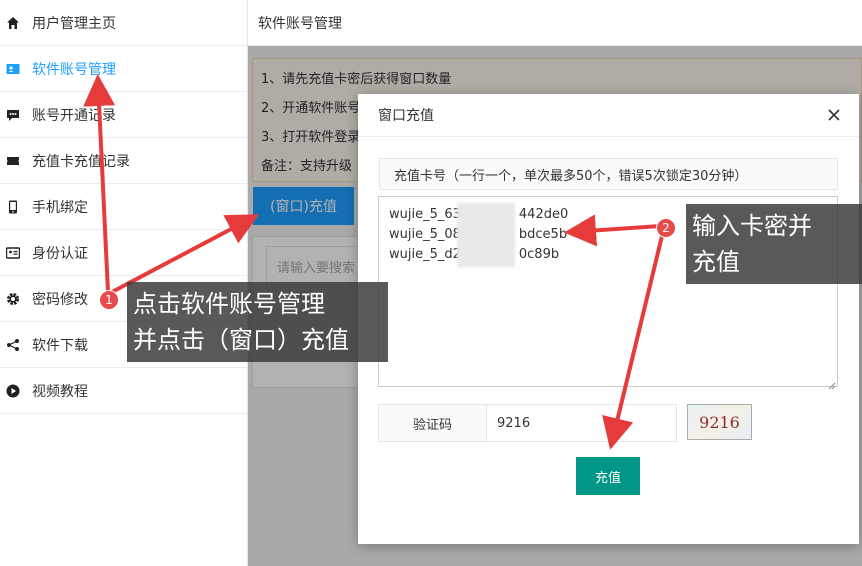  What do you see at coordinates (229, 304) in the screenshot?
I see `callout-line: 点击软件账号管理` at bounding box center [229, 304].